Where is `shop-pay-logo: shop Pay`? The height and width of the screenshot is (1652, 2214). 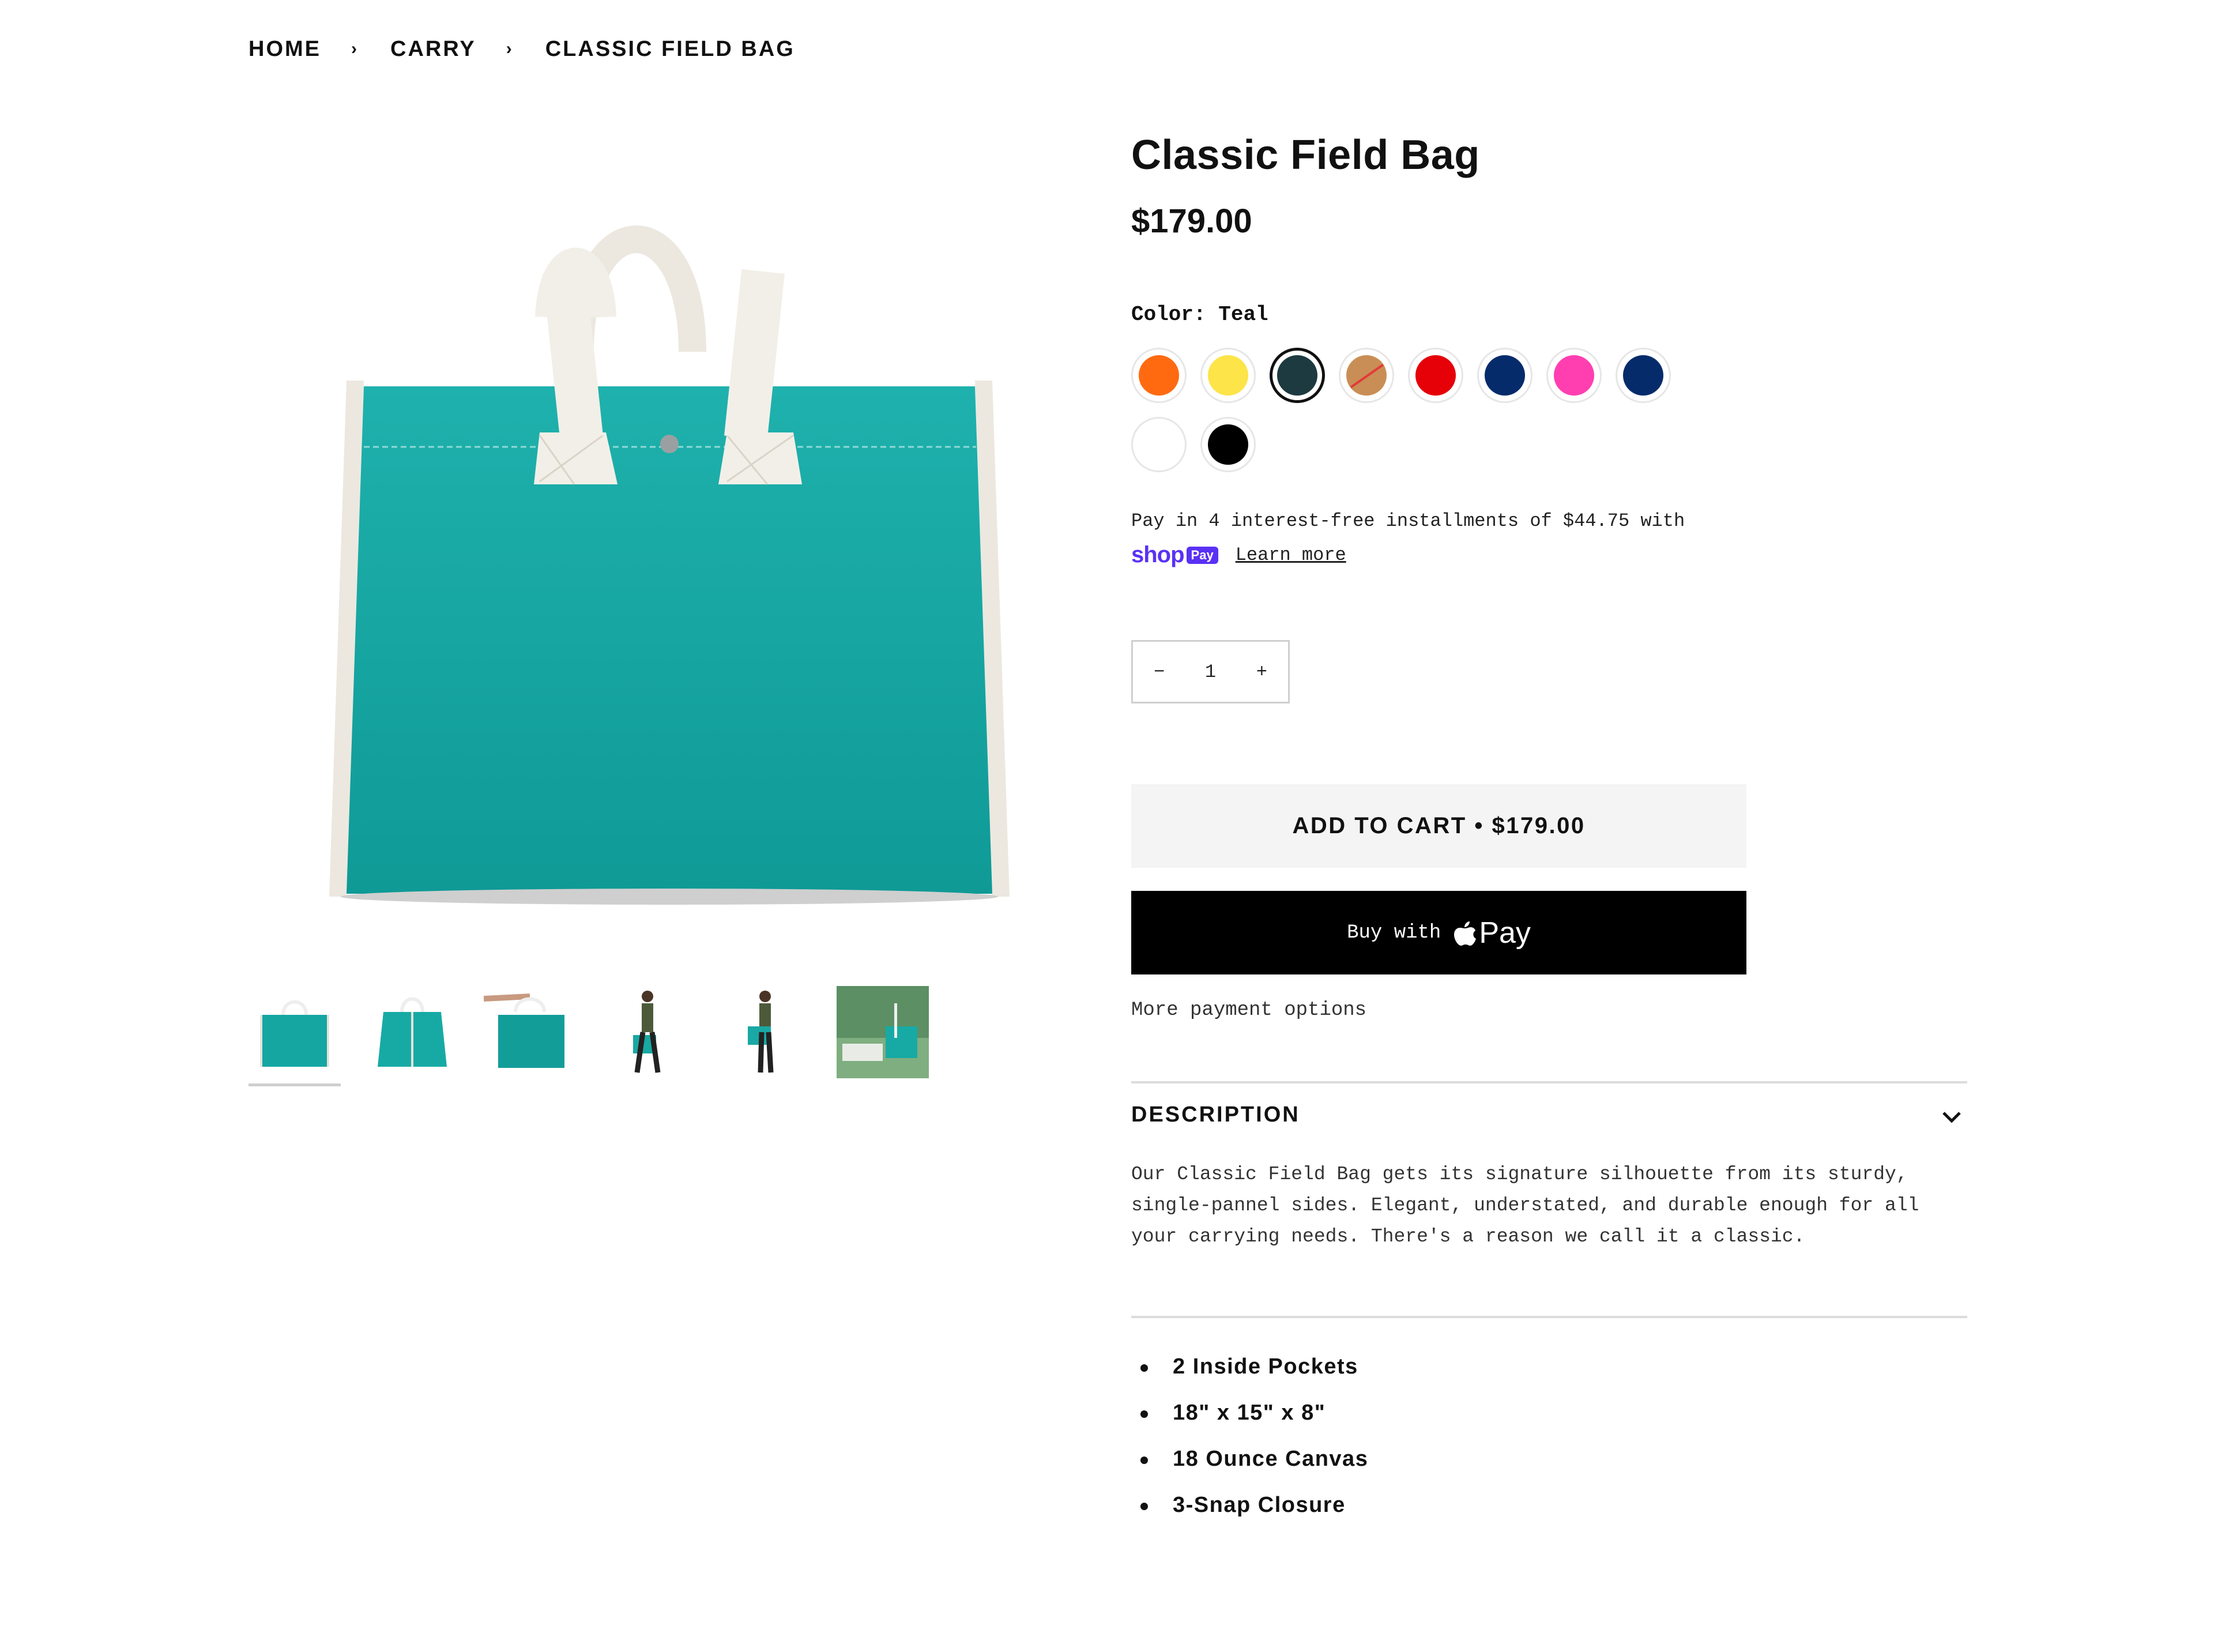 shop-pay-logo: shop Pay is located at coordinates (1174, 555).